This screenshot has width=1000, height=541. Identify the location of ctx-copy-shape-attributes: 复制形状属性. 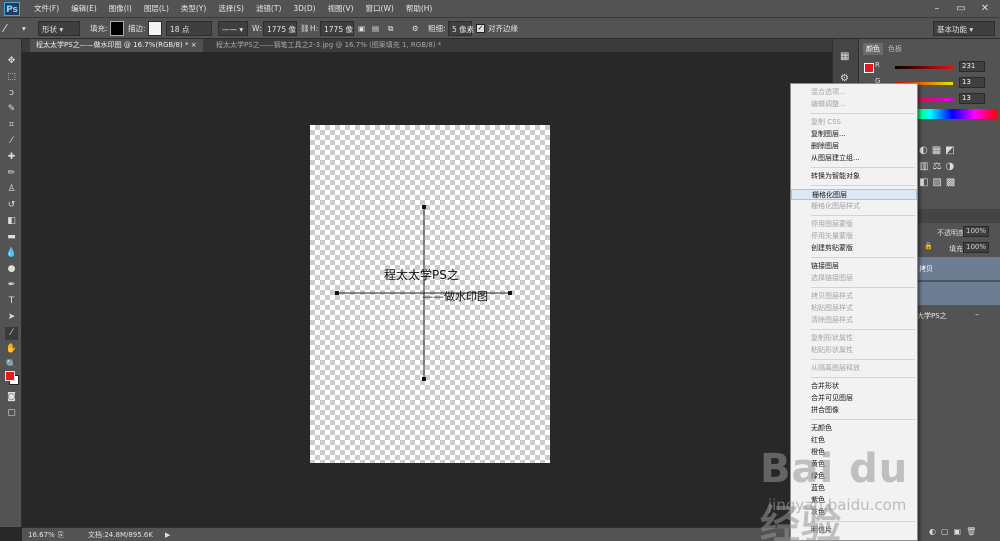
(854, 338).